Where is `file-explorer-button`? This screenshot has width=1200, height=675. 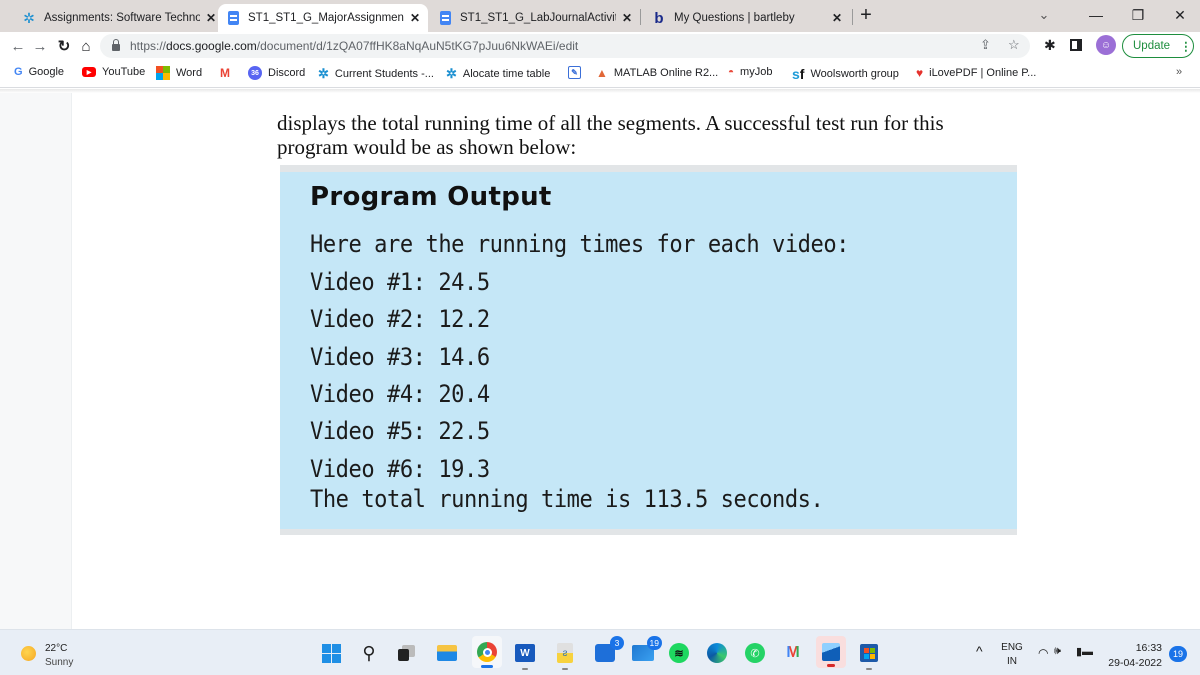 file-explorer-button is located at coordinates (447, 653).